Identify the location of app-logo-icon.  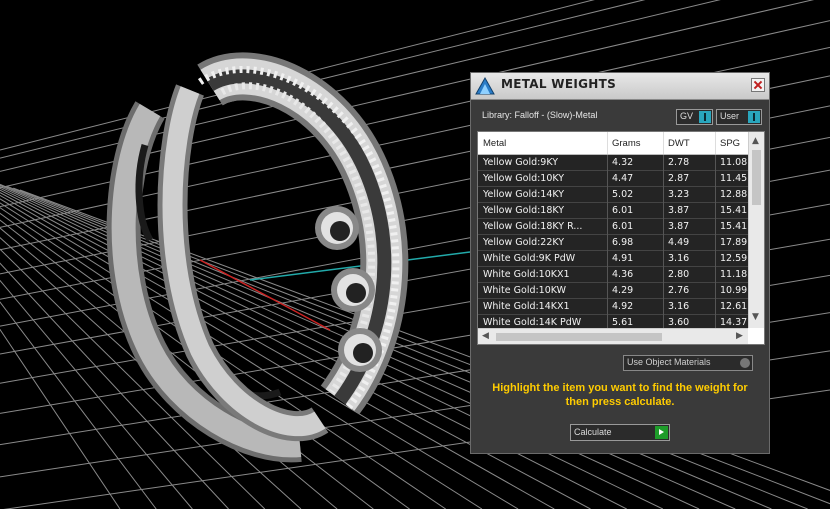
(485, 85).